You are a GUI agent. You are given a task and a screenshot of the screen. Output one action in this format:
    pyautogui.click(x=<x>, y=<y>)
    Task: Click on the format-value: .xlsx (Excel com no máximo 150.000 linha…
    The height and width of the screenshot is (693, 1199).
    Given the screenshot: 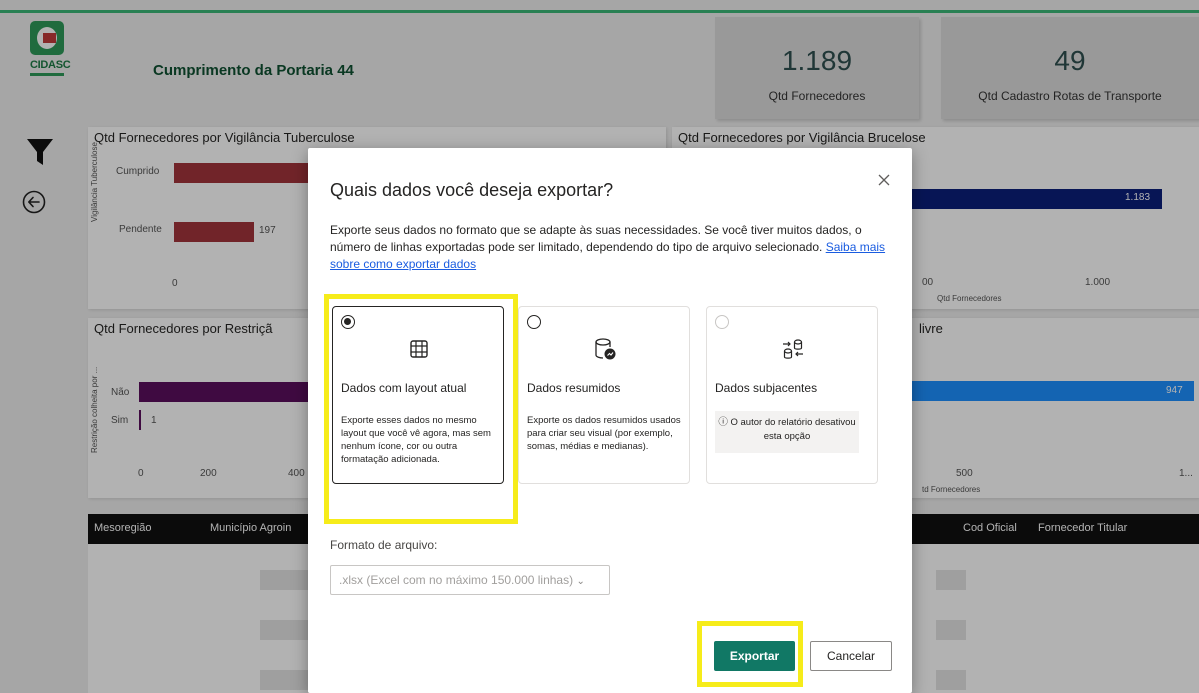 What is the action you would take?
    pyautogui.click(x=456, y=580)
    